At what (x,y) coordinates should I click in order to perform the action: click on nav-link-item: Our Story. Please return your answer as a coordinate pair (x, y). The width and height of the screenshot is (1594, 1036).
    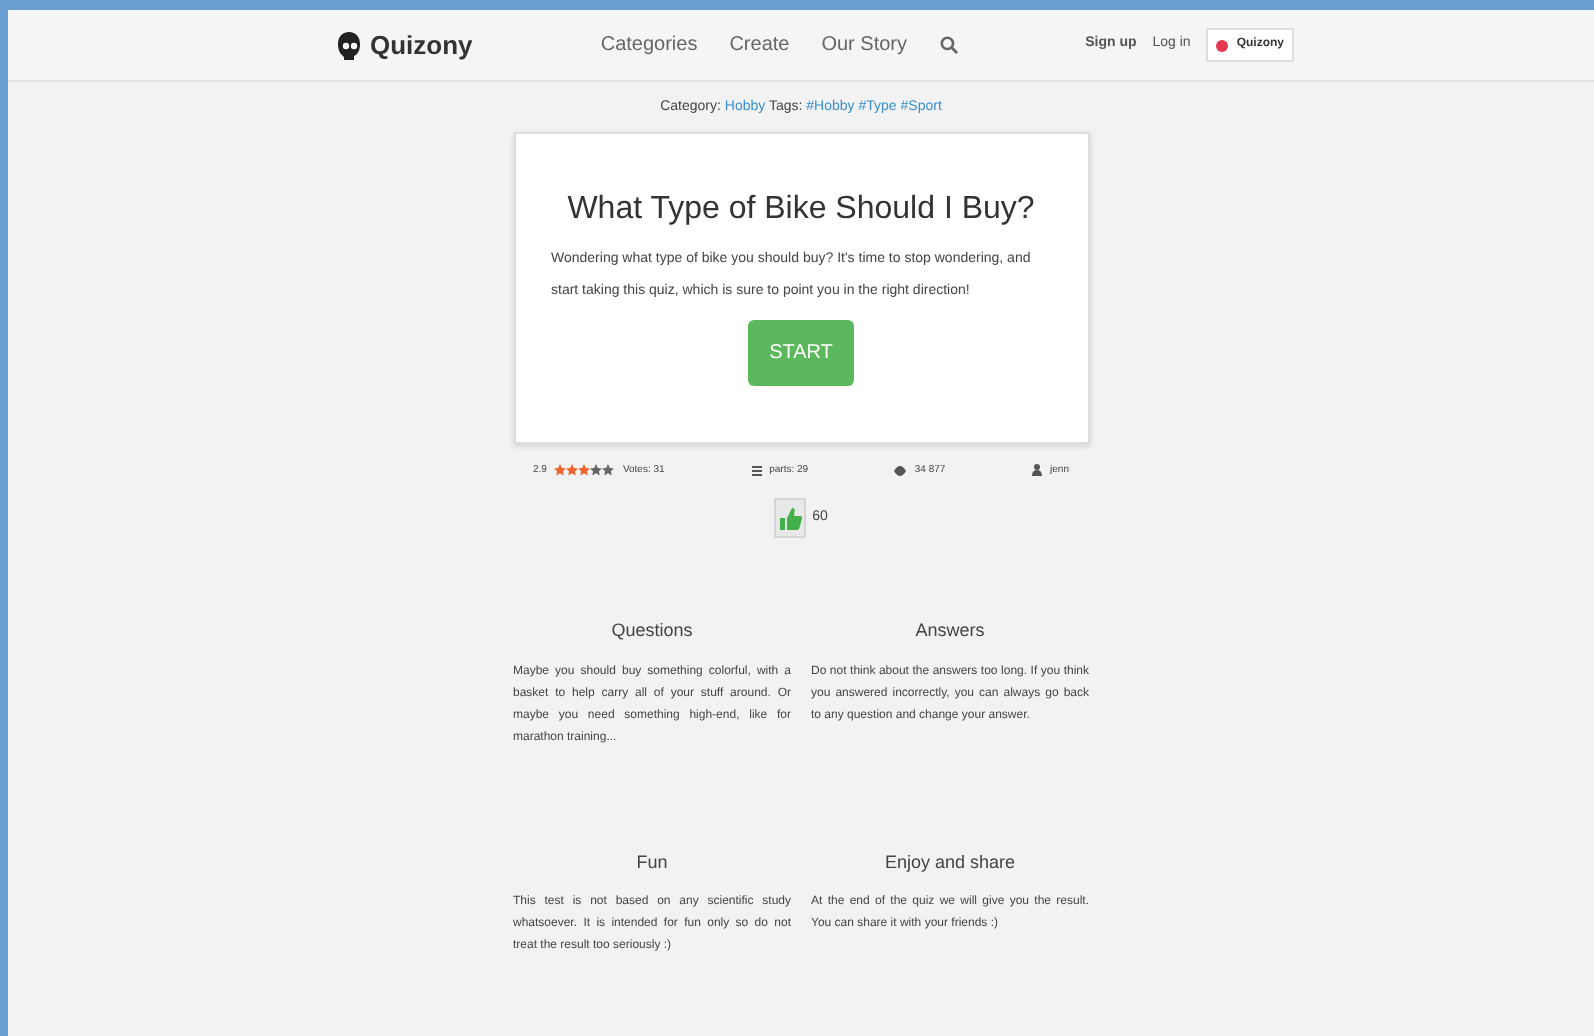
    Looking at the image, I should click on (864, 45).